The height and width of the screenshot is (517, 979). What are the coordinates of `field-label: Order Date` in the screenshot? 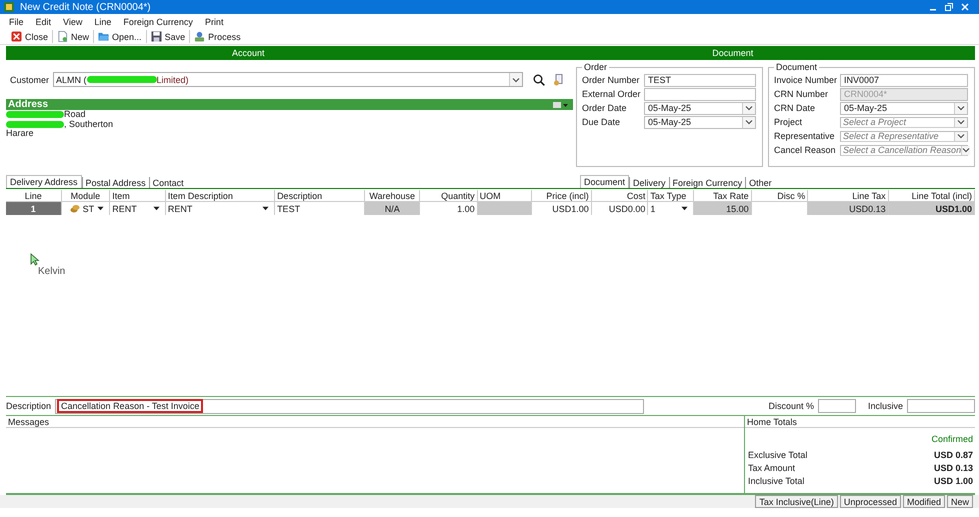 It's located at (605, 108).